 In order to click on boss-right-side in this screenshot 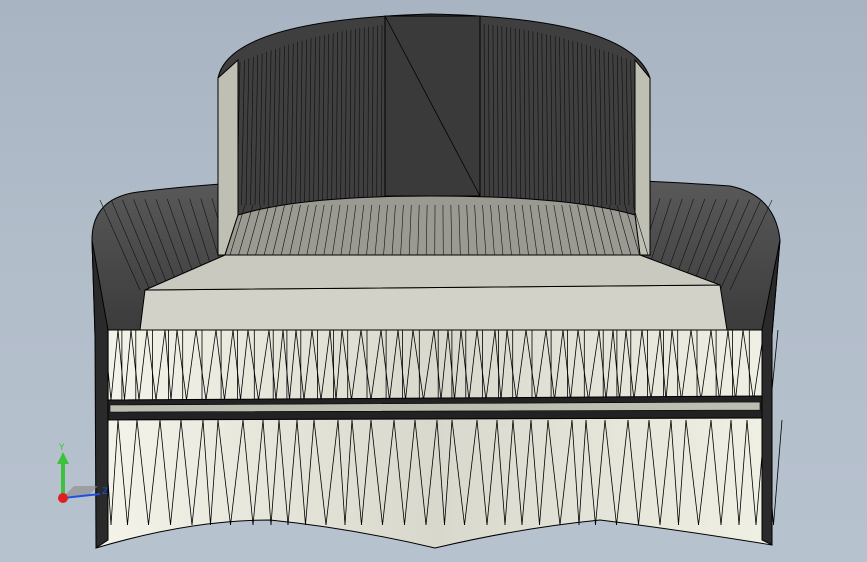, I will do `click(642, 157)`.